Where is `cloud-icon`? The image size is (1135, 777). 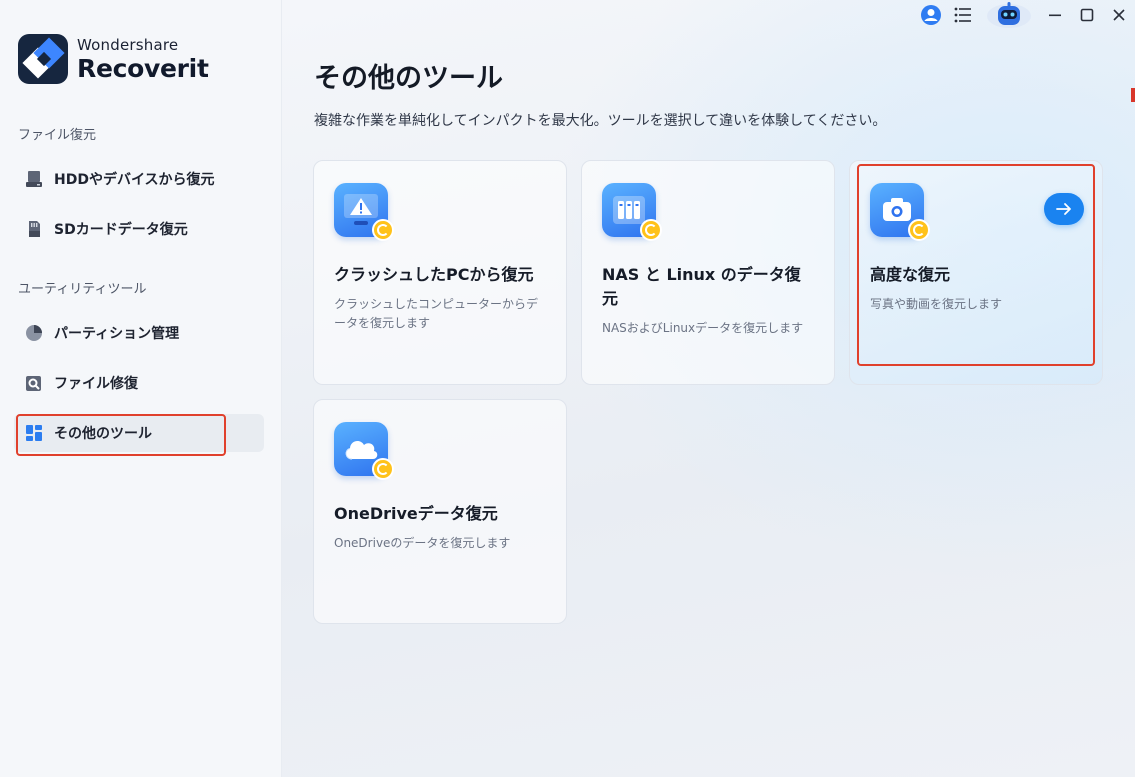
cloud-icon is located at coordinates (364, 452).